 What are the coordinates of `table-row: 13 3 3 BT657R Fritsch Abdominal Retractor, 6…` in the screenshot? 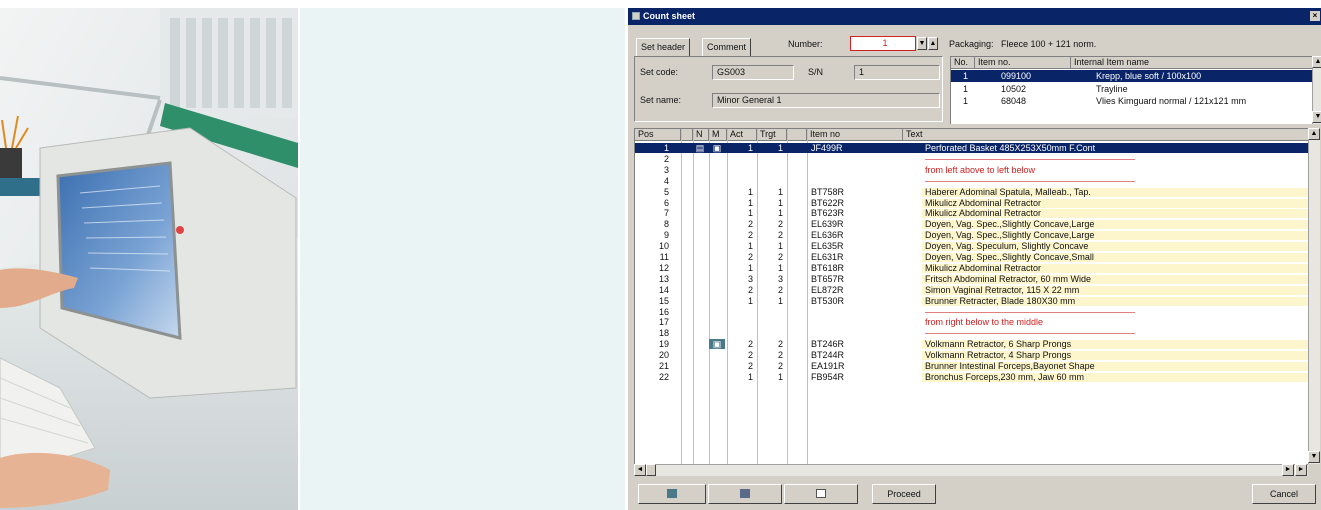 It's located at (971, 279).